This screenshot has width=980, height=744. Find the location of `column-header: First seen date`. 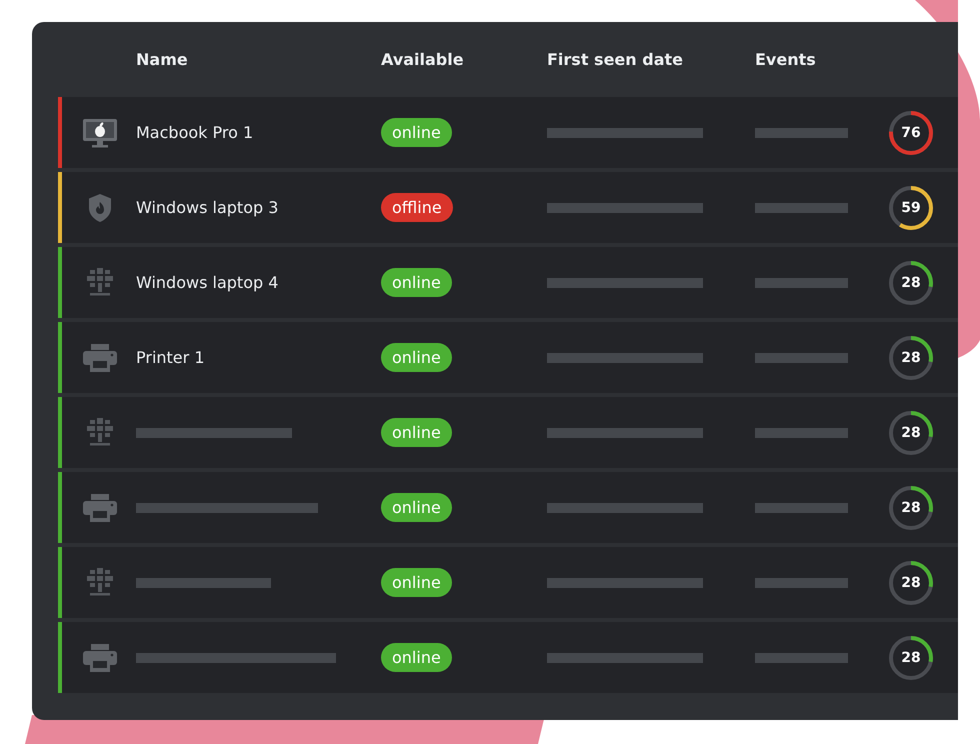

column-header: First seen date is located at coordinates (615, 59).